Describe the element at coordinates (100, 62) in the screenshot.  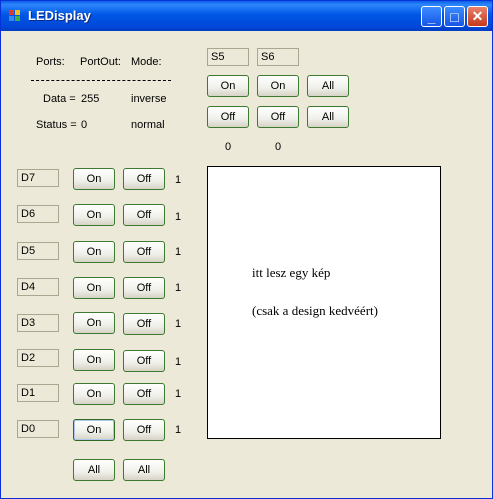
I see `portout-label: PortOut:` at that location.